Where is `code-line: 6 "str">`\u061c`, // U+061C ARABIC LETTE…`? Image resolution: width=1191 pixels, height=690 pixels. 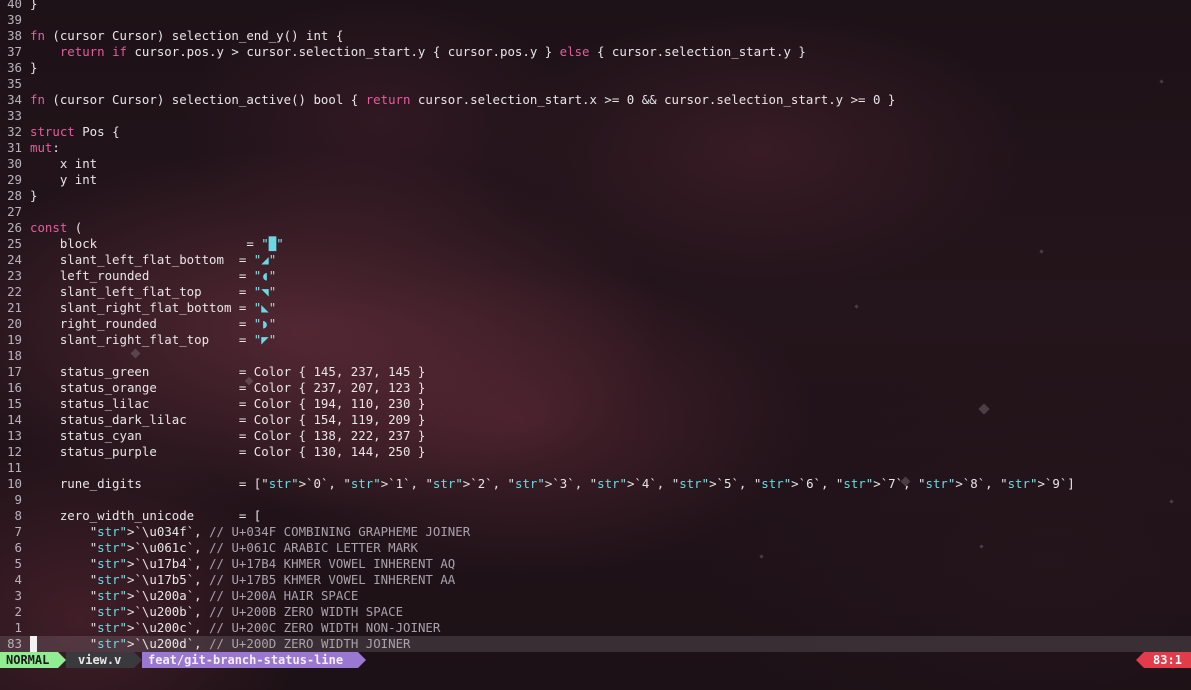
code-line: 6 "str">`\u061c`, // U+061C ARABIC LETTE… is located at coordinates (595, 548).